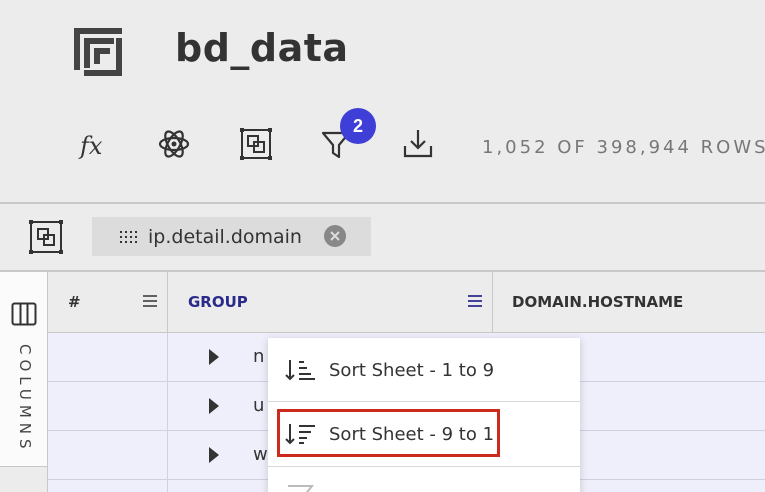 The height and width of the screenshot is (492, 765). Describe the element at coordinates (98, 52) in the screenshot. I see `data-logo-icon` at that location.